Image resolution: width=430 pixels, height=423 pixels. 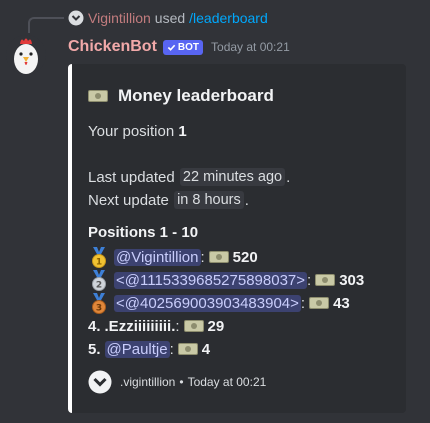 What do you see at coordinates (232, 177) in the screenshot?
I see `last-updated-value: 22 minutes ago` at bounding box center [232, 177].